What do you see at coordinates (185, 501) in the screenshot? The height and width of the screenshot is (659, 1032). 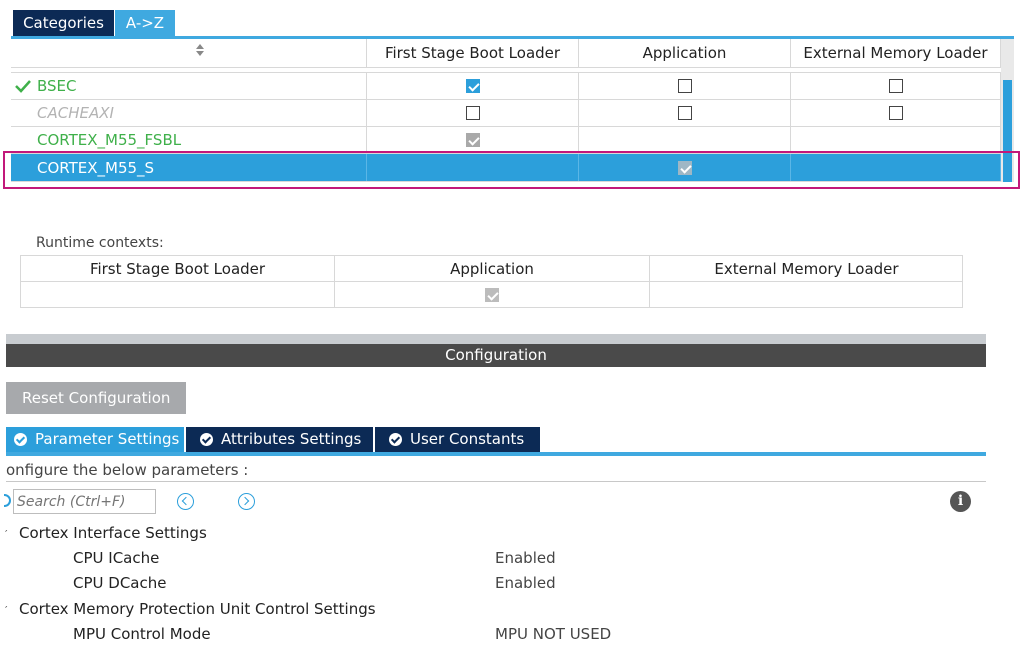 I see `chevron-left-icon` at bounding box center [185, 501].